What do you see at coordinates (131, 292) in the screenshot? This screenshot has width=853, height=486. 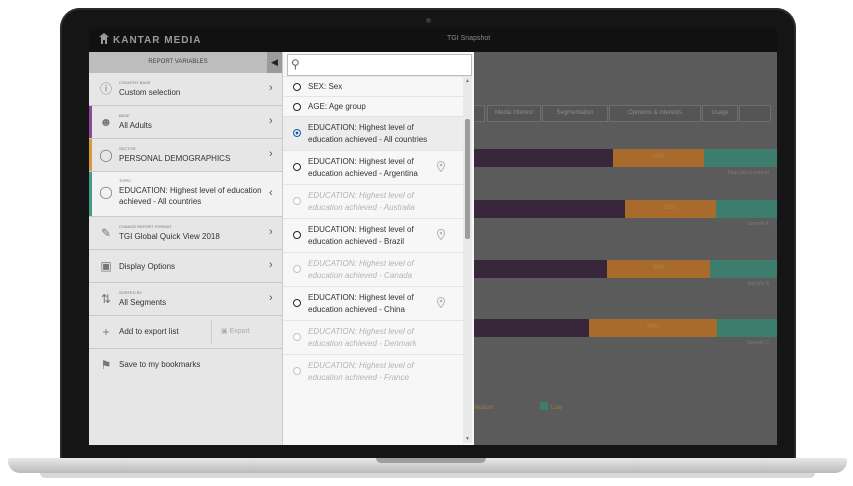 I see `item-caption: SORTED BY` at bounding box center [131, 292].